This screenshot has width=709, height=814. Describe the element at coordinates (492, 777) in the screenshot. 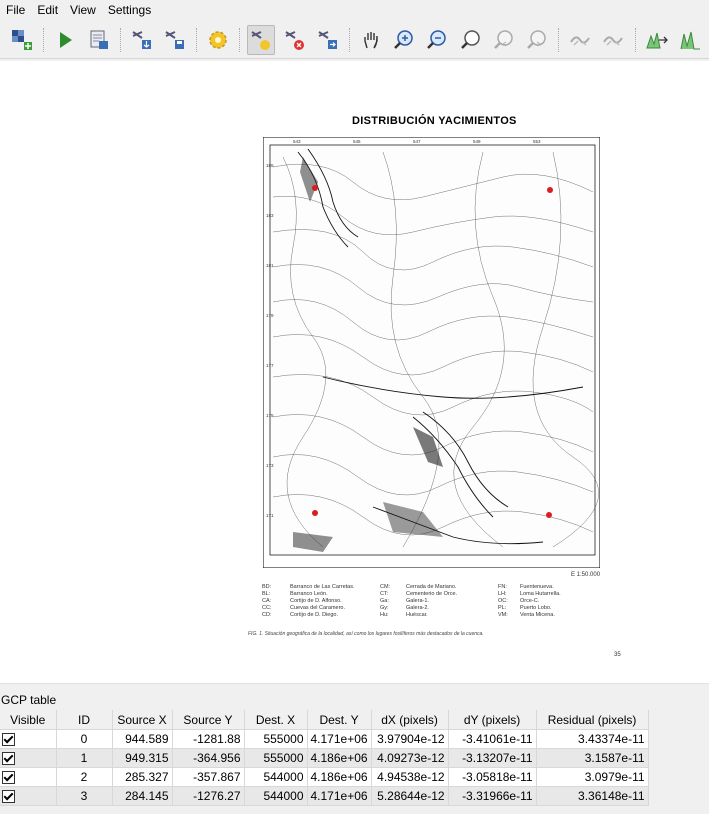

I see `dy-cell: -3.05818e-11` at that location.